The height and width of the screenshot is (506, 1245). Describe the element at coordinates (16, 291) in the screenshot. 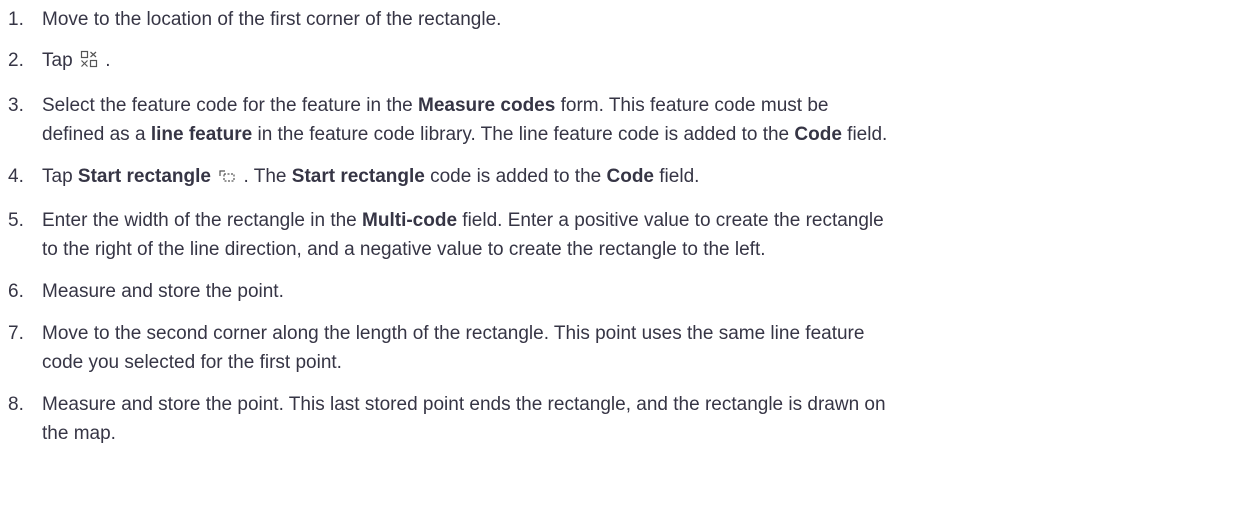

I see `step-number: 6.` at that location.